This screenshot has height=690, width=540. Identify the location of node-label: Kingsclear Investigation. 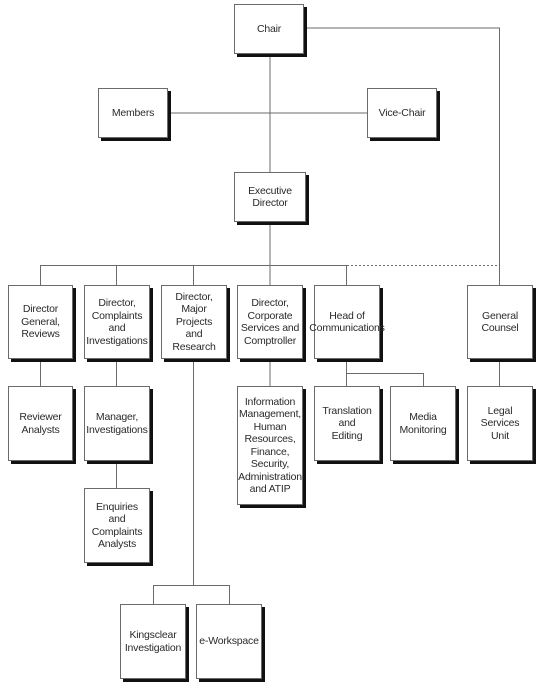
(153, 641).